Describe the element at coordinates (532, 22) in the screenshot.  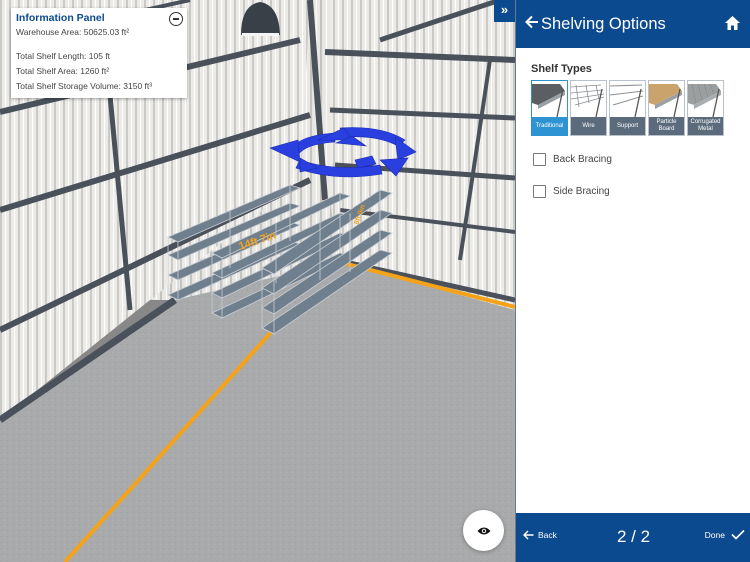
I see `arrow-left-icon` at that location.